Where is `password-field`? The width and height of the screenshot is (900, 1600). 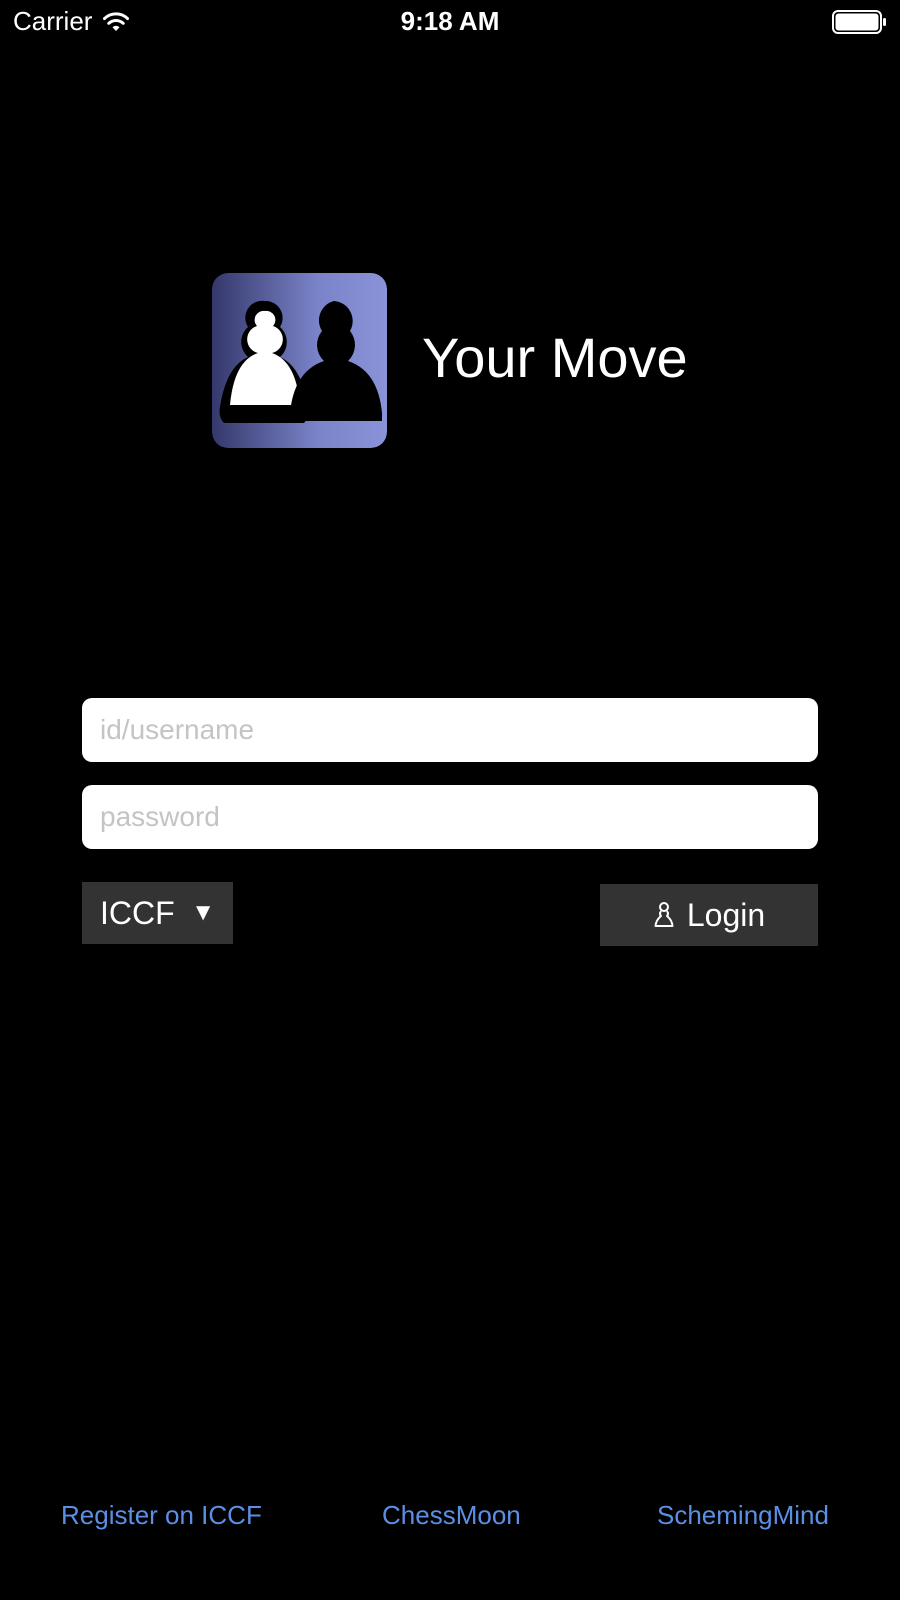
password-field is located at coordinates (450, 817).